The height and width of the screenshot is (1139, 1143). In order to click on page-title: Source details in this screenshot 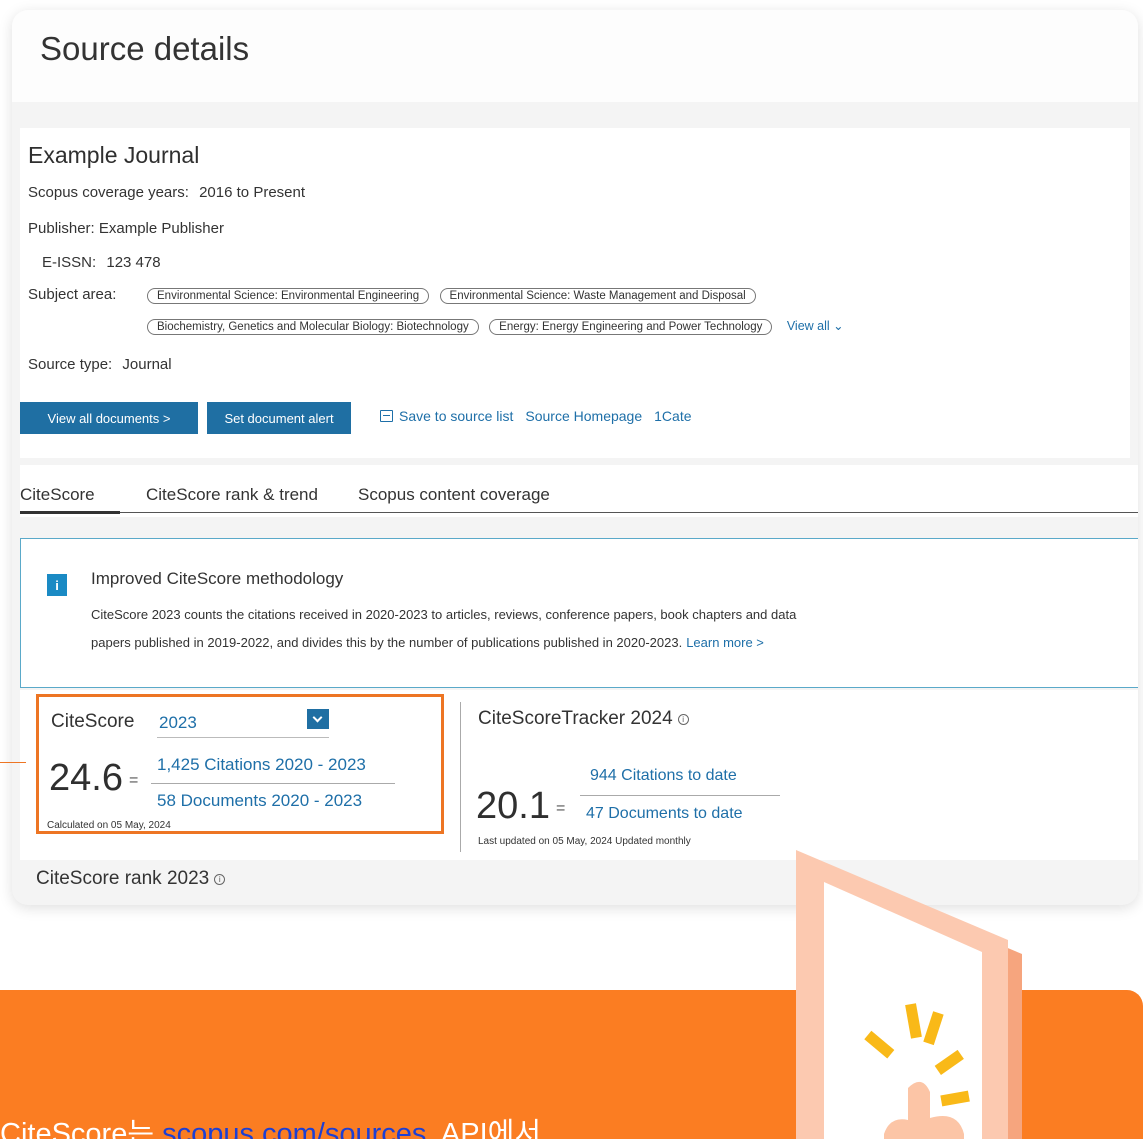, I will do `click(145, 48)`.